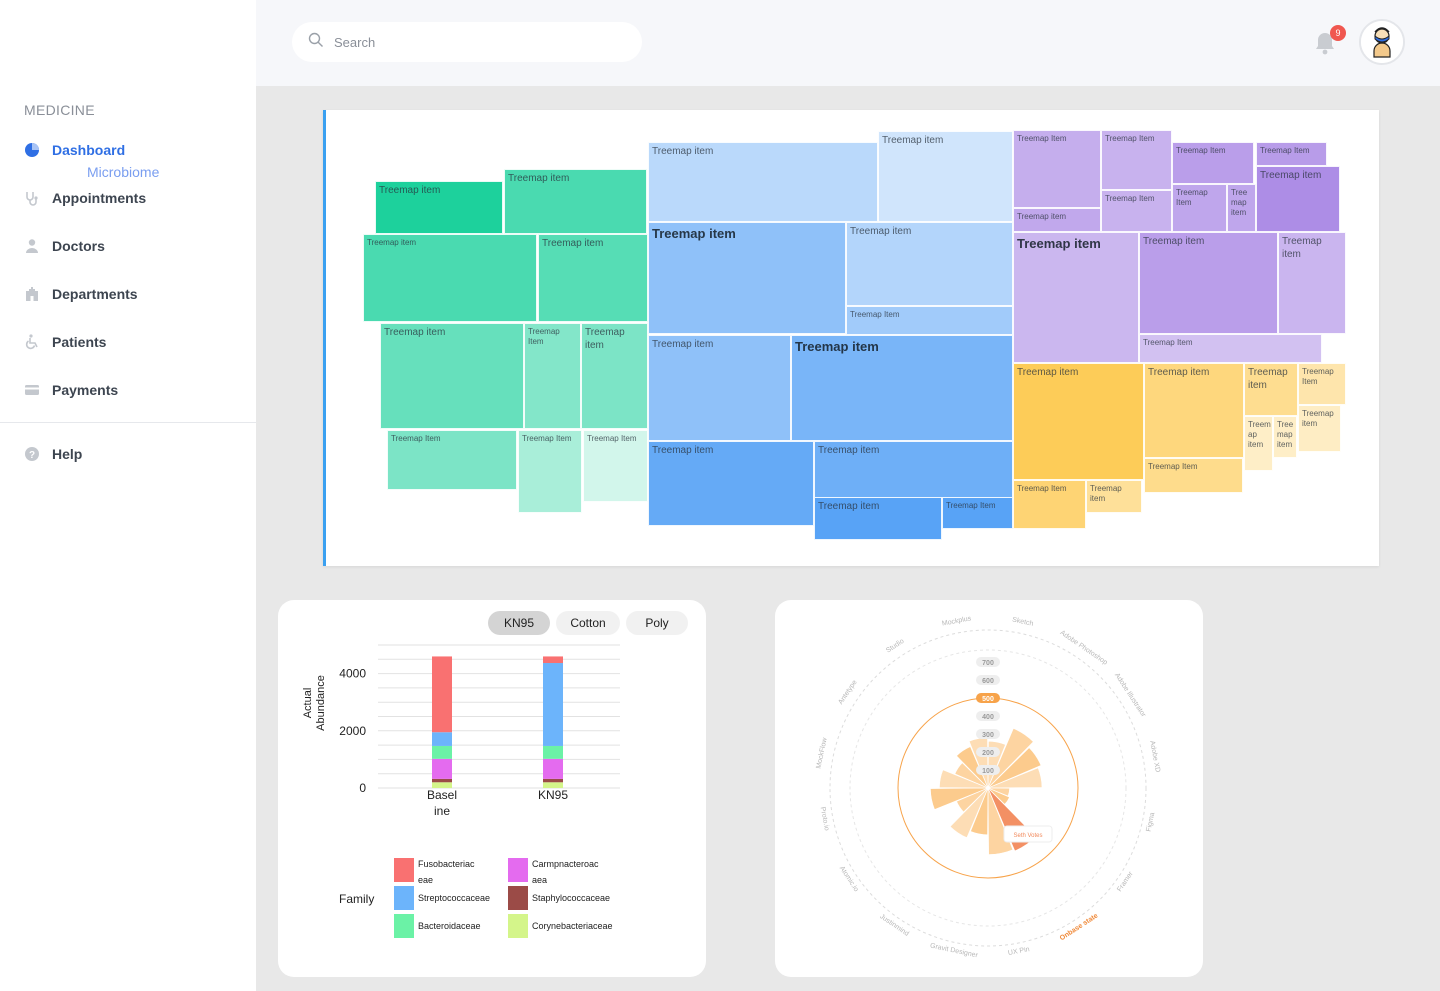 This screenshot has width=1440, height=991. Describe the element at coordinates (572, 926) in the screenshot. I see `legend-label: Corynebacteriaceae` at that location.